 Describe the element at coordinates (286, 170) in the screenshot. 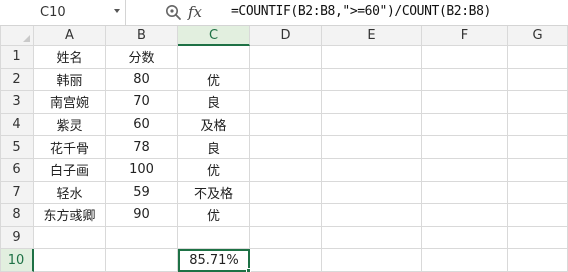

I see `cell-d6` at that location.